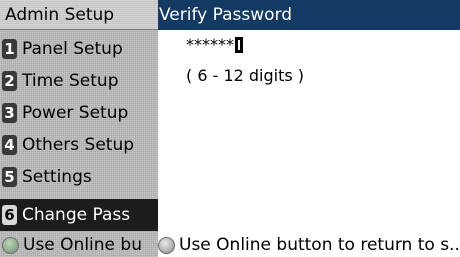 The image size is (460, 257). What do you see at coordinates (72, 49) in the screenshot?
I see `menu-item-label: Panel Setup` at bounding box center [72, 49].